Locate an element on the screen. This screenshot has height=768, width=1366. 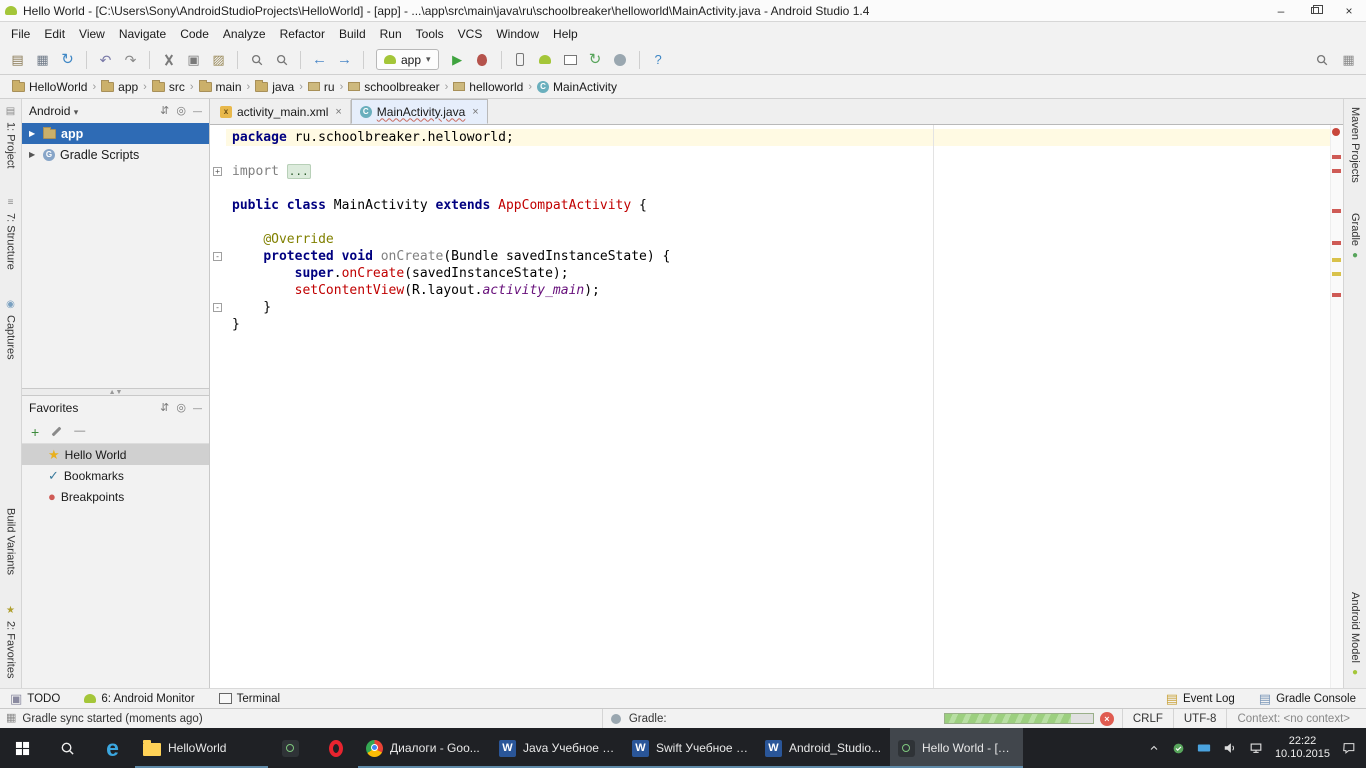
favorites-item-hello-world: ★ Hello World is located at coordinates (115, 454).